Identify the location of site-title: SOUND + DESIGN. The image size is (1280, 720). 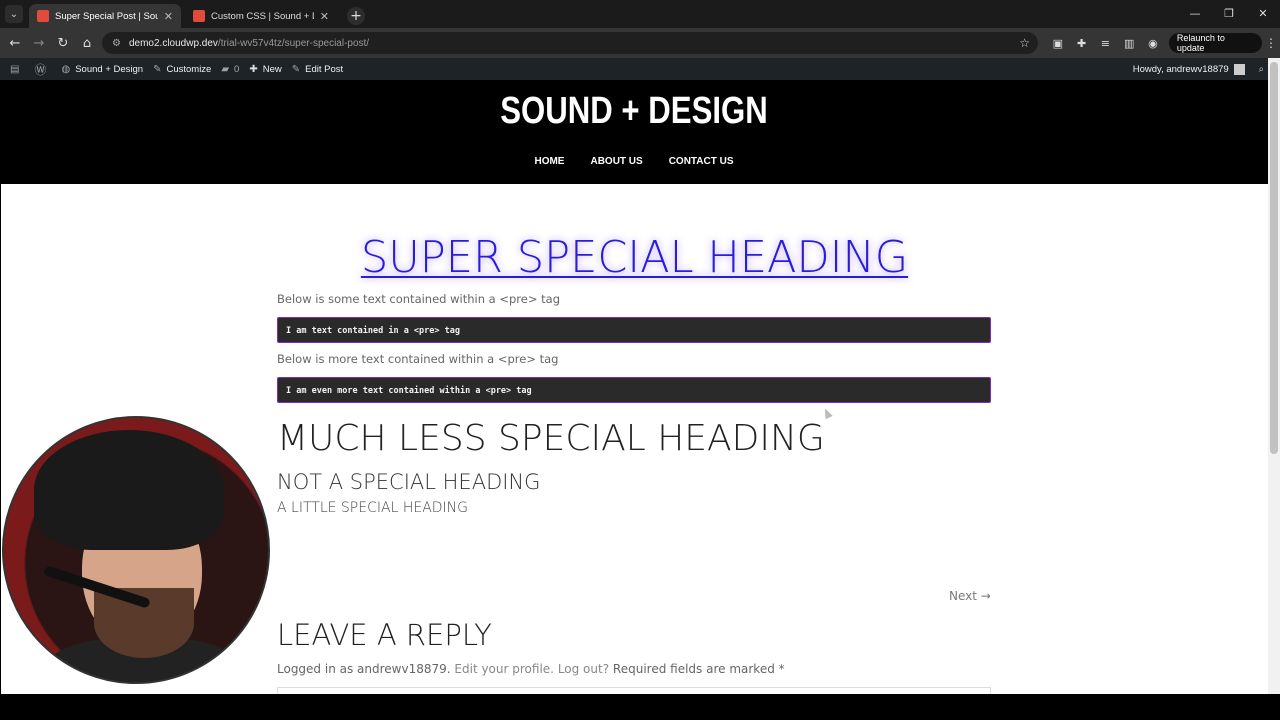
(634, 111).